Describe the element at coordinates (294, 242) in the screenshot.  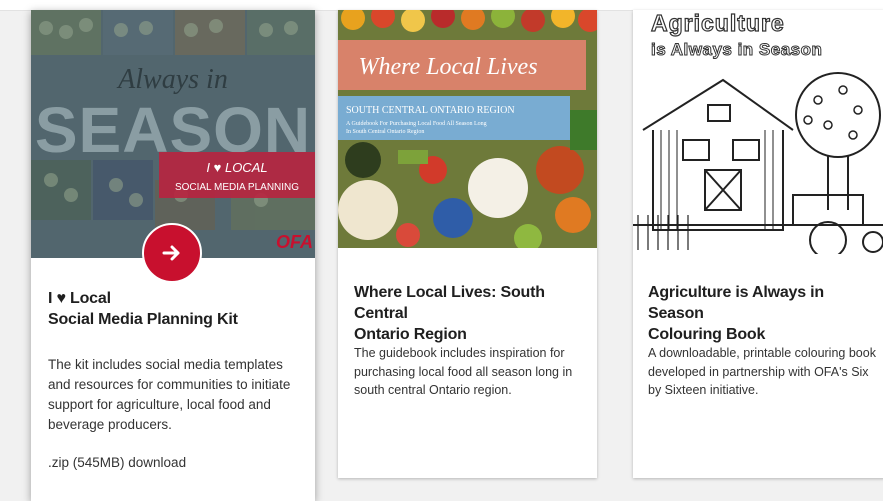
I see `ofa-logo: OFA` at that location.